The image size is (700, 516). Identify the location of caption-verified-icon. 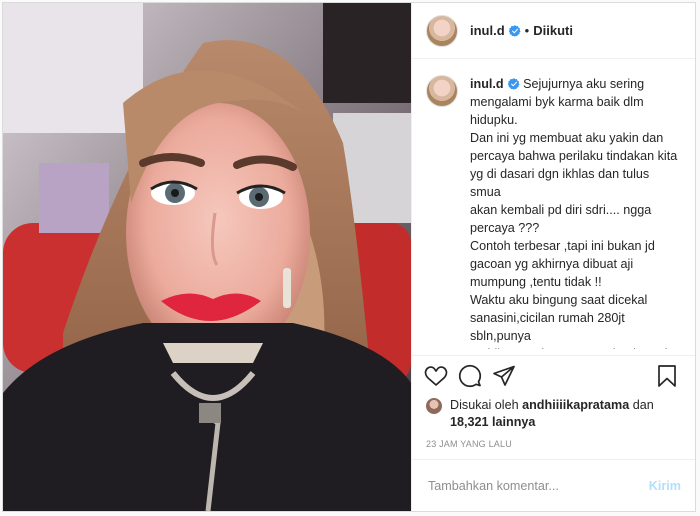
(513, 84).